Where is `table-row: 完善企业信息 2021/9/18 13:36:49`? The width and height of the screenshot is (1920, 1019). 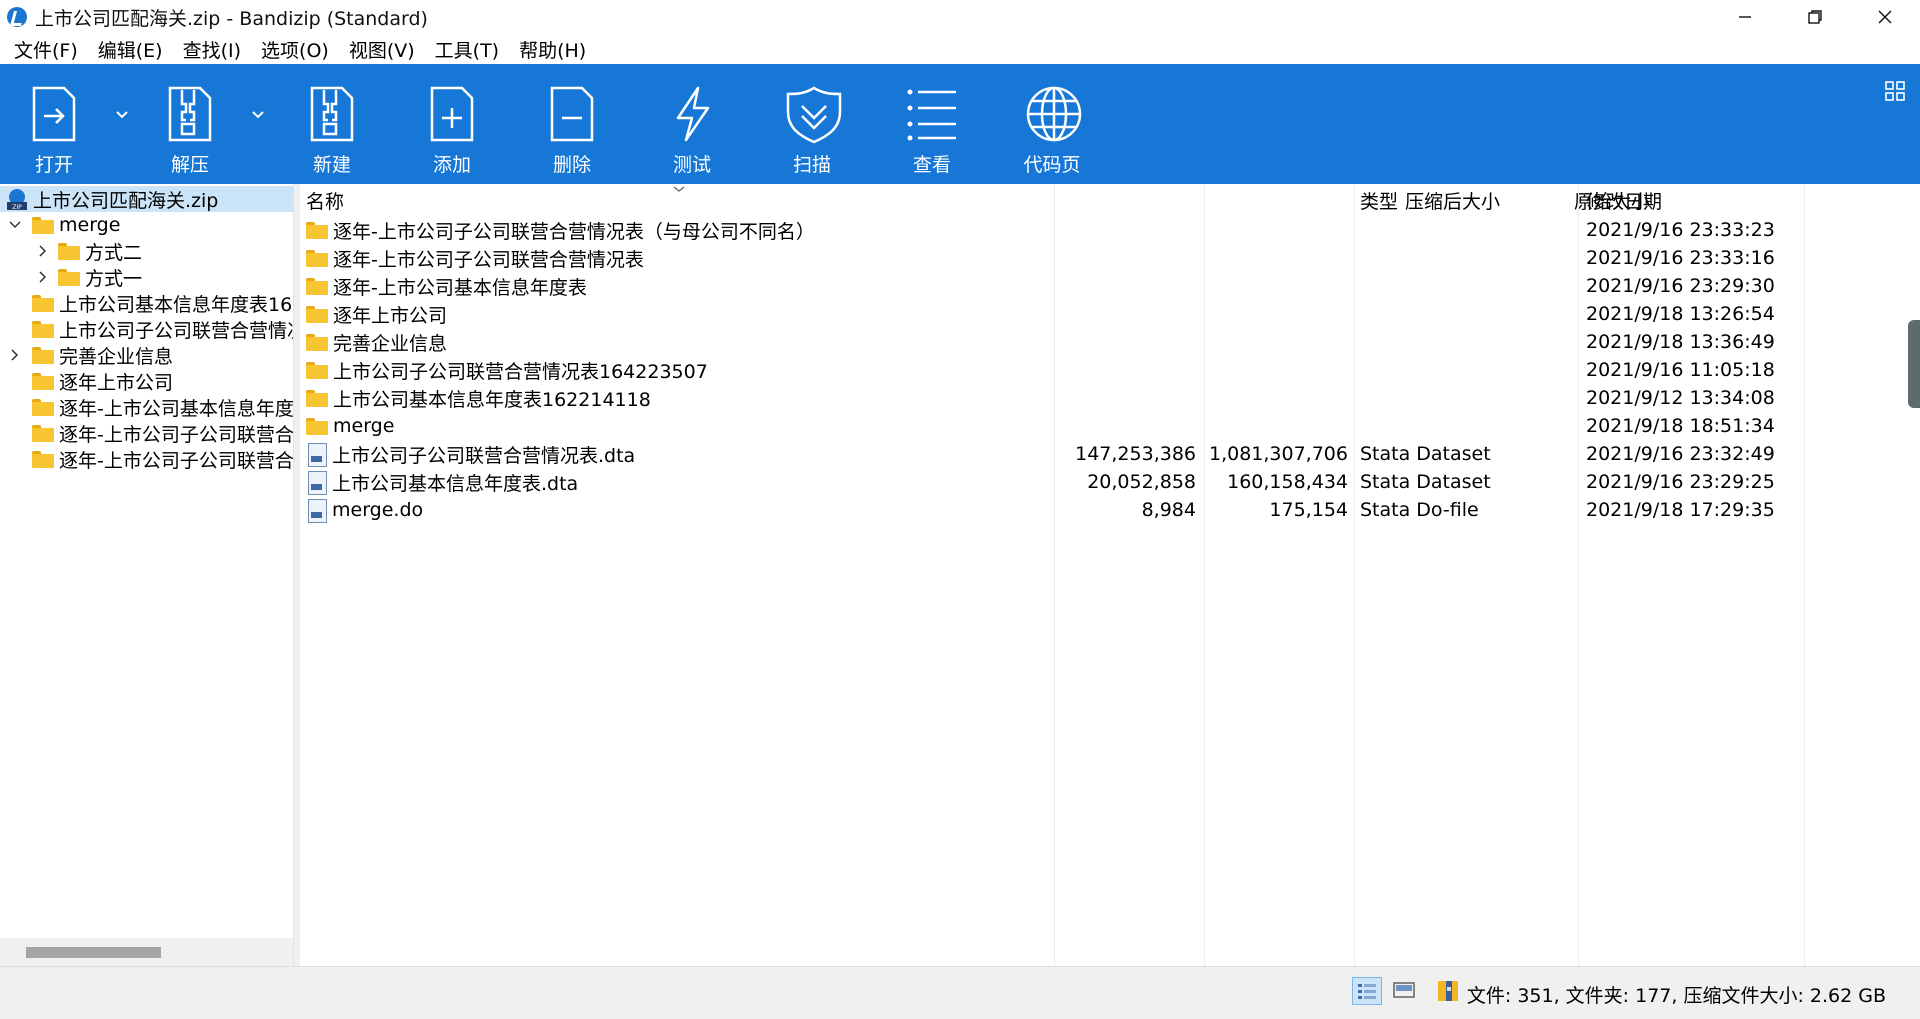 table-row: 完善企业信息 2021/9/18 13:36:49 is located at coordinates (1110, 342).